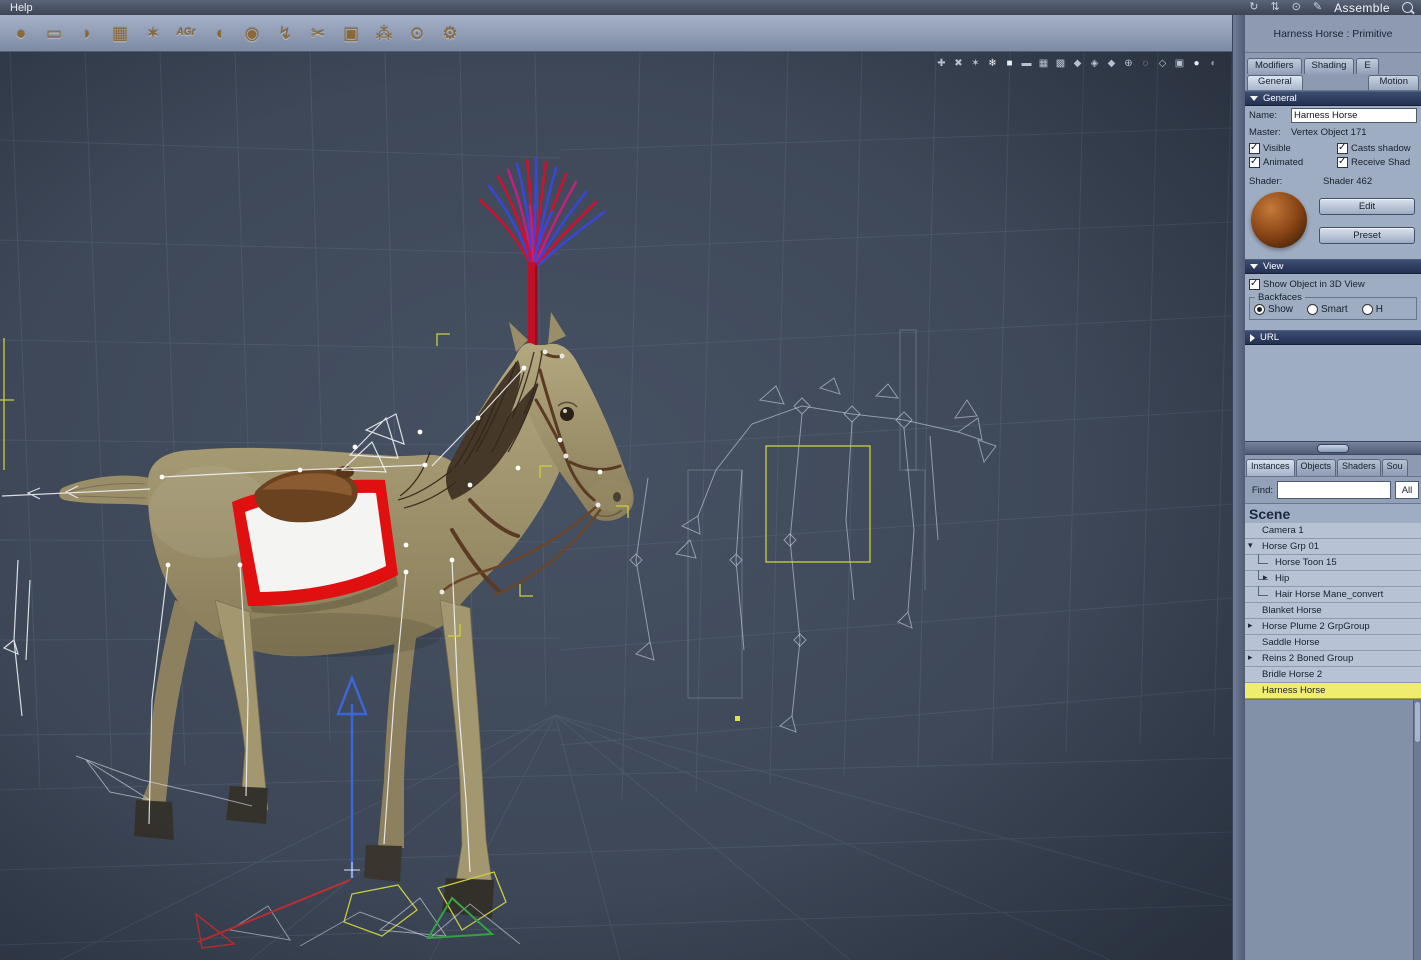 This screenshot has height=960, width=1421. I want to click on url-section-header: URL, so click(1333, 337).